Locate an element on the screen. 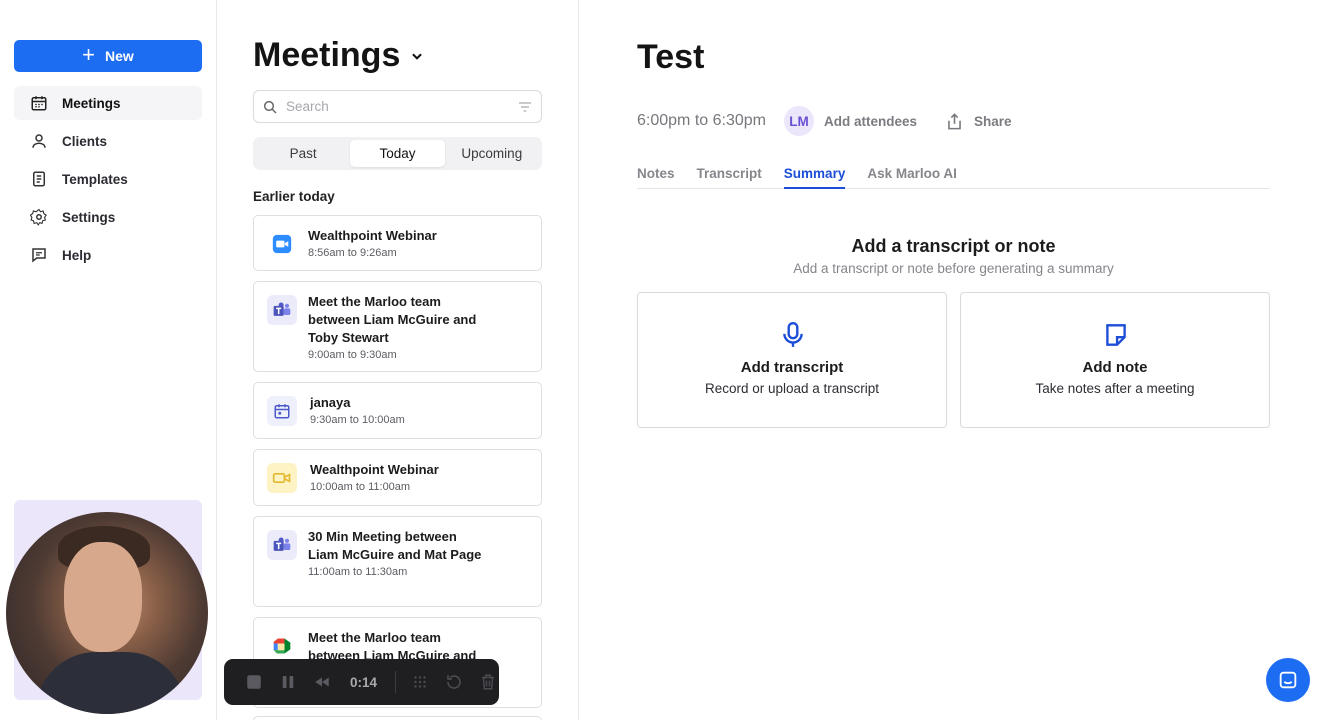 The image size is (1329, 720). tab-ask-marloo-ai: Ask Marloo AI is located at coordinates (912, 174).